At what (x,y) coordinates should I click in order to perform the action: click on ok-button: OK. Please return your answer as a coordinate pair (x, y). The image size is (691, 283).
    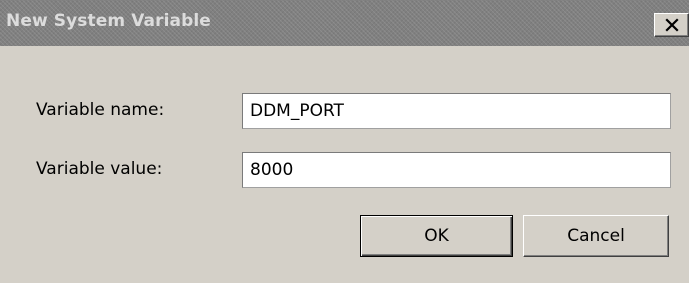
    Looking at the image, I should click on (436, 236).